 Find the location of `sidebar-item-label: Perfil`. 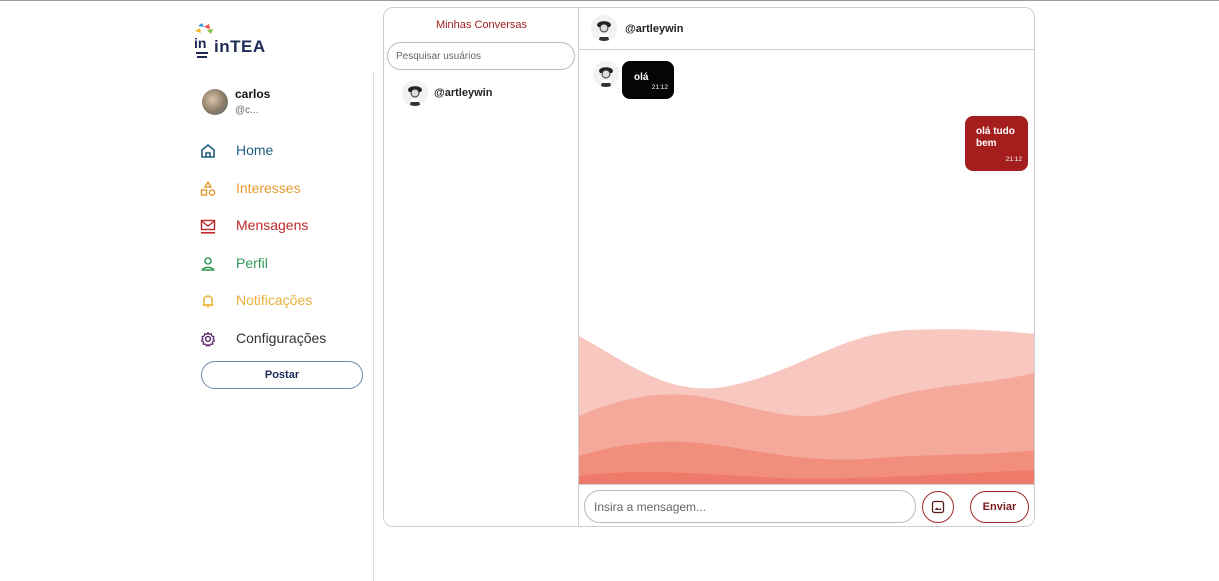

sidebar-item-label: Perfil is located at coordinates (252, 262).